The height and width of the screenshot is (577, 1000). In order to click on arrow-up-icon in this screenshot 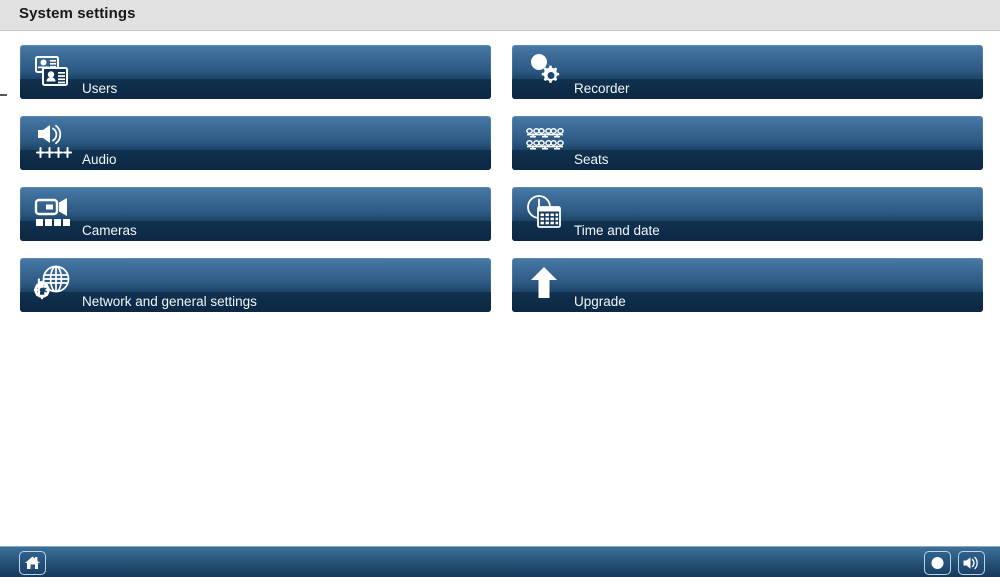, I will do `click(547, 283)`.